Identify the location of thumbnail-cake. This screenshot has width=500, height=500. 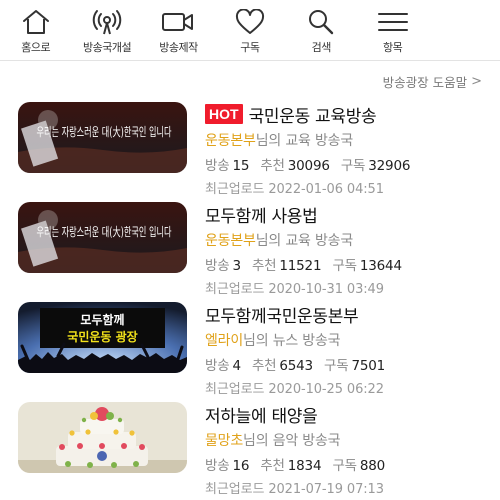
(102, 437).